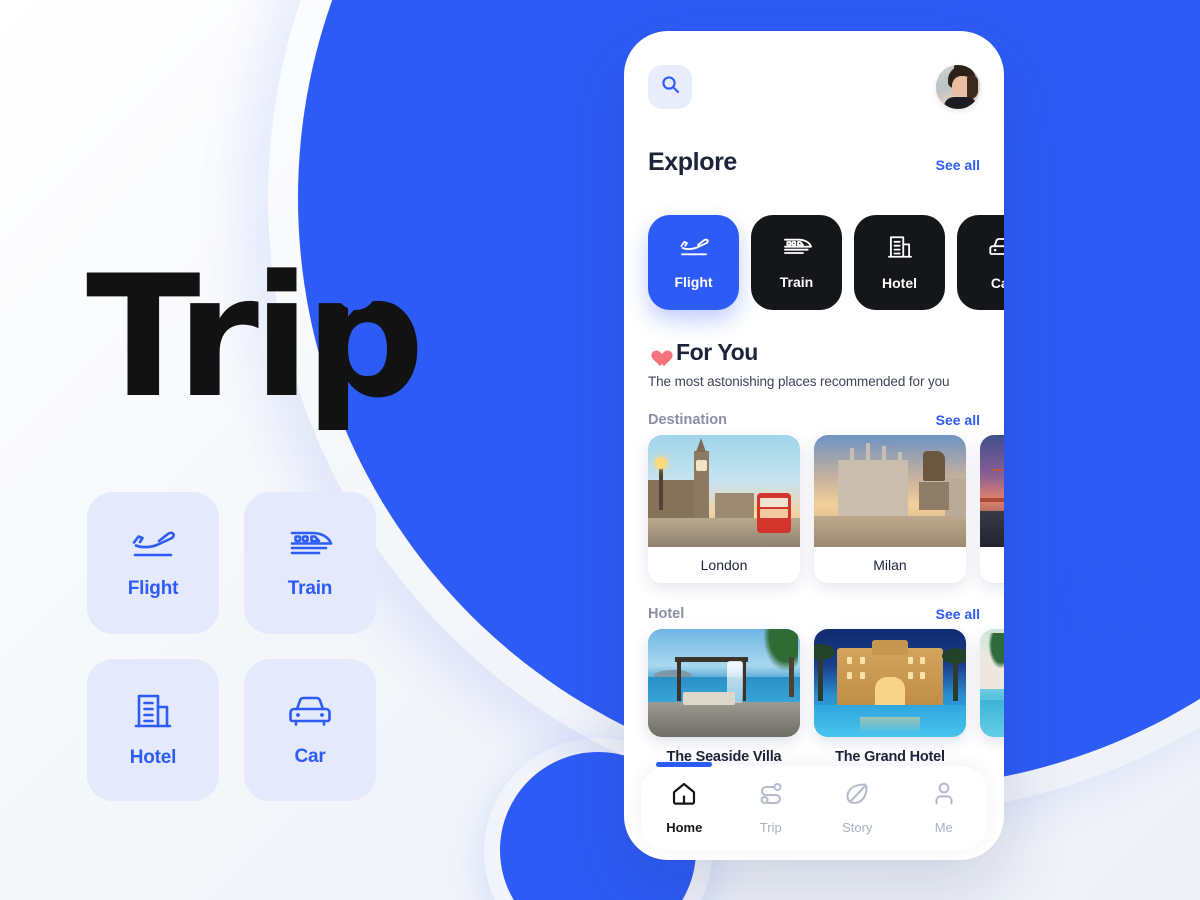 This screenshot has width=1200, height=900. I want to click on nav-item-story: Story, so click(857, 808).